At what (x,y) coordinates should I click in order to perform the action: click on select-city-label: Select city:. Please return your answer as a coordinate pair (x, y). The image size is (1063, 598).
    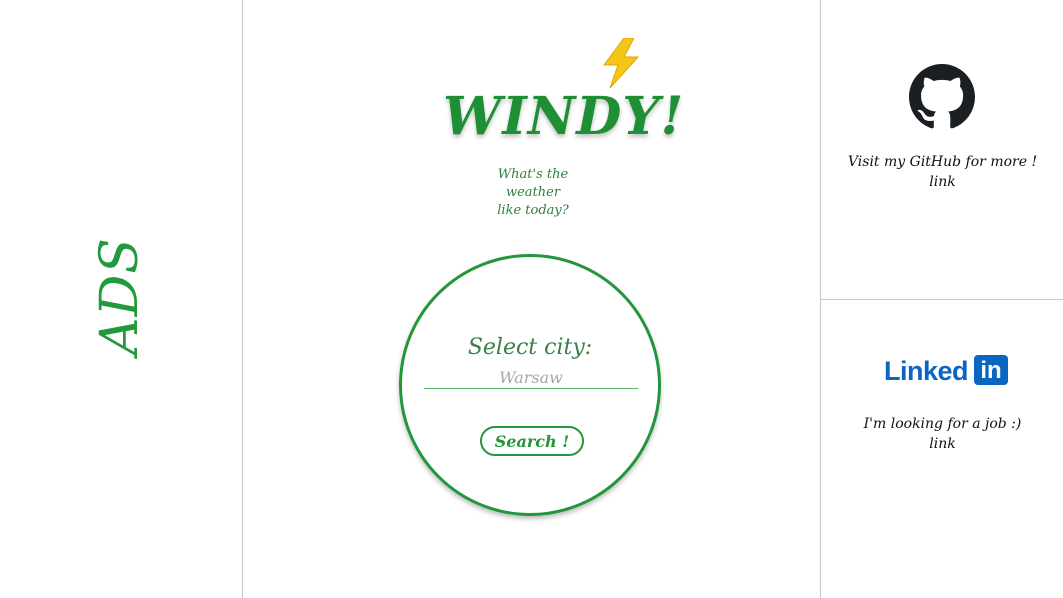
    Looking at the image, I should click on (530, 347).